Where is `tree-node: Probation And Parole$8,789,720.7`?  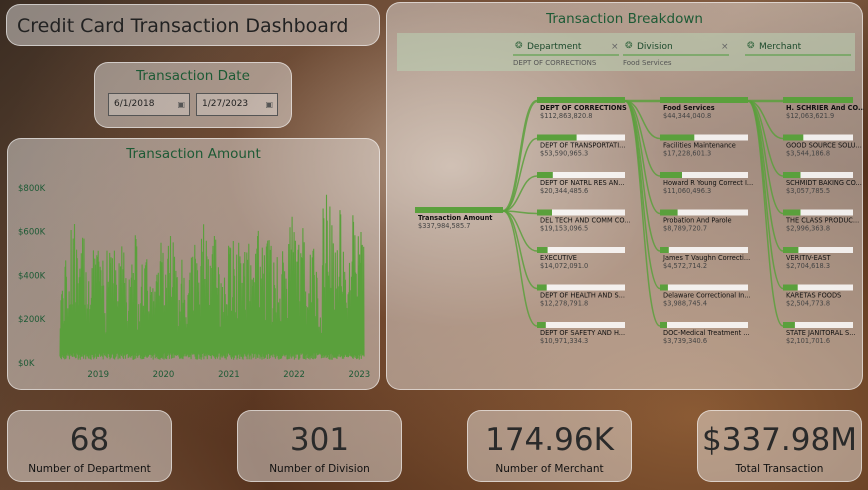 tree-node: Probation And Parole$8,789,720.7 is located at coordinates (704, 221).